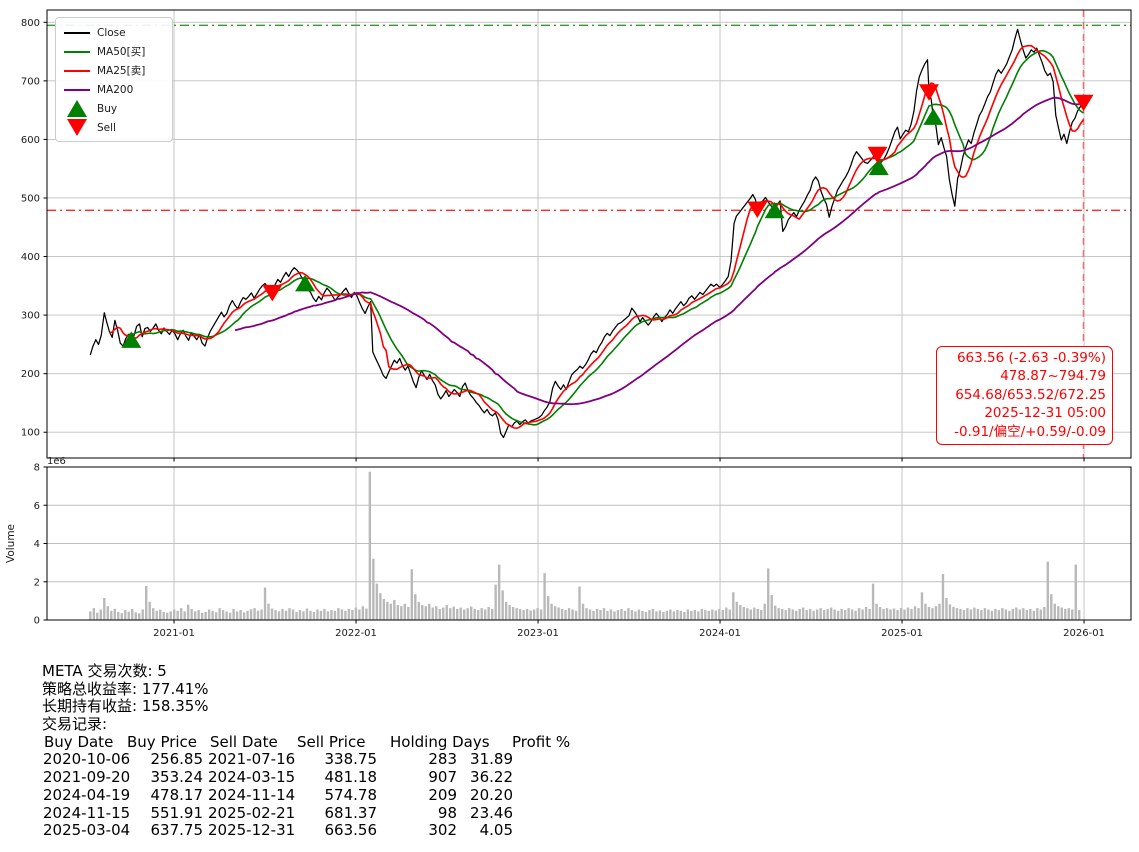 Image resolution: width=1139 pixels, height=852 pixels. What do you see at coordinates (114, 89) in the screenshot?
I see `legend-item-ma200: MA200` at bounding box center [114, 89].